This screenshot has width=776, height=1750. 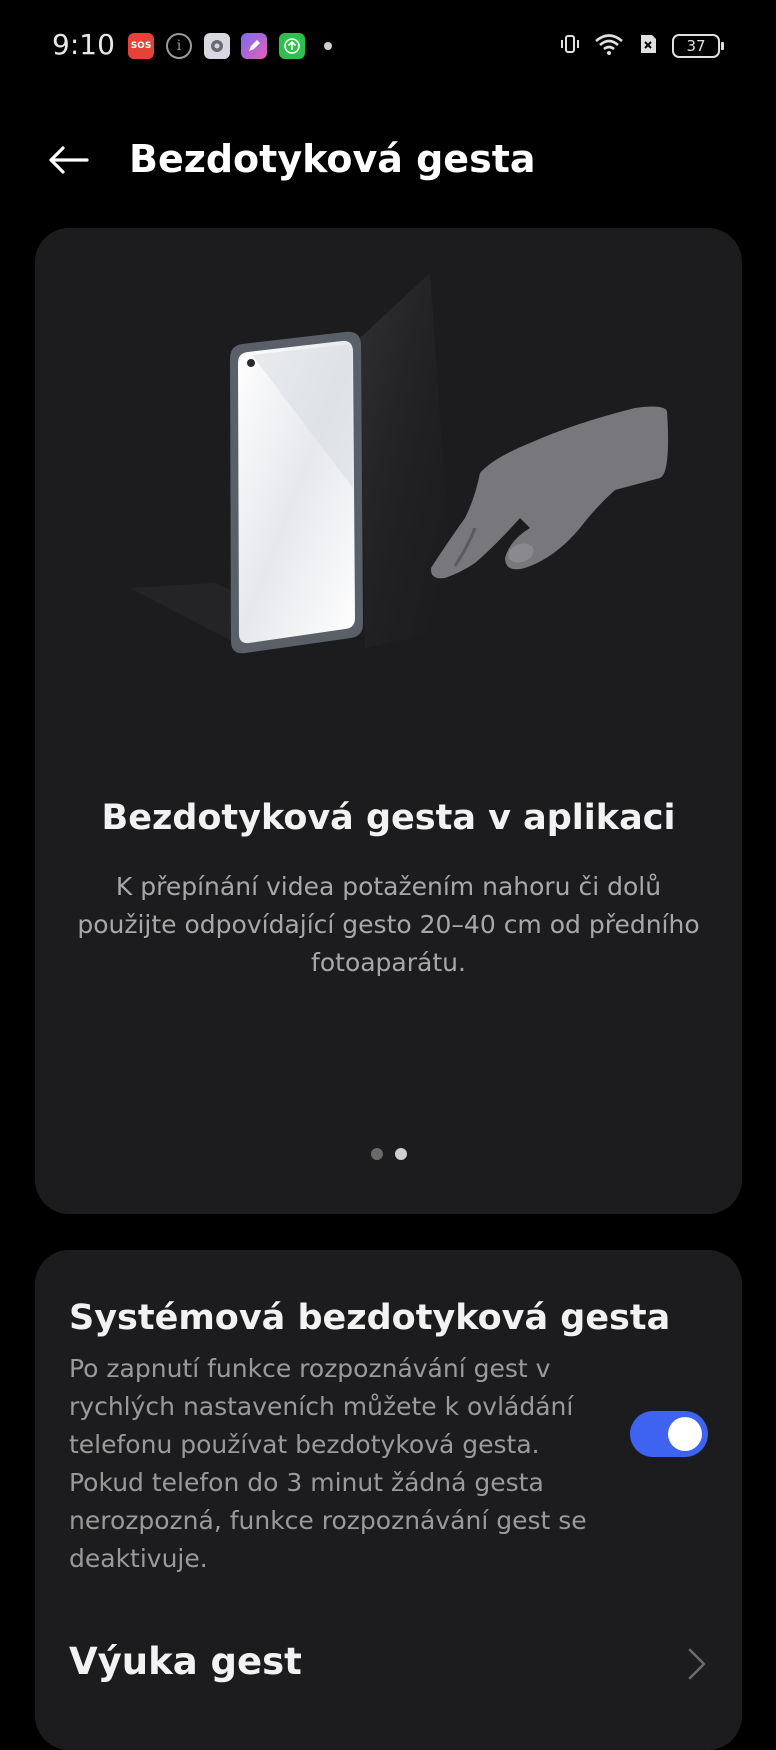 I want to click on pager-dot-active, so click(x=400, y=1154).